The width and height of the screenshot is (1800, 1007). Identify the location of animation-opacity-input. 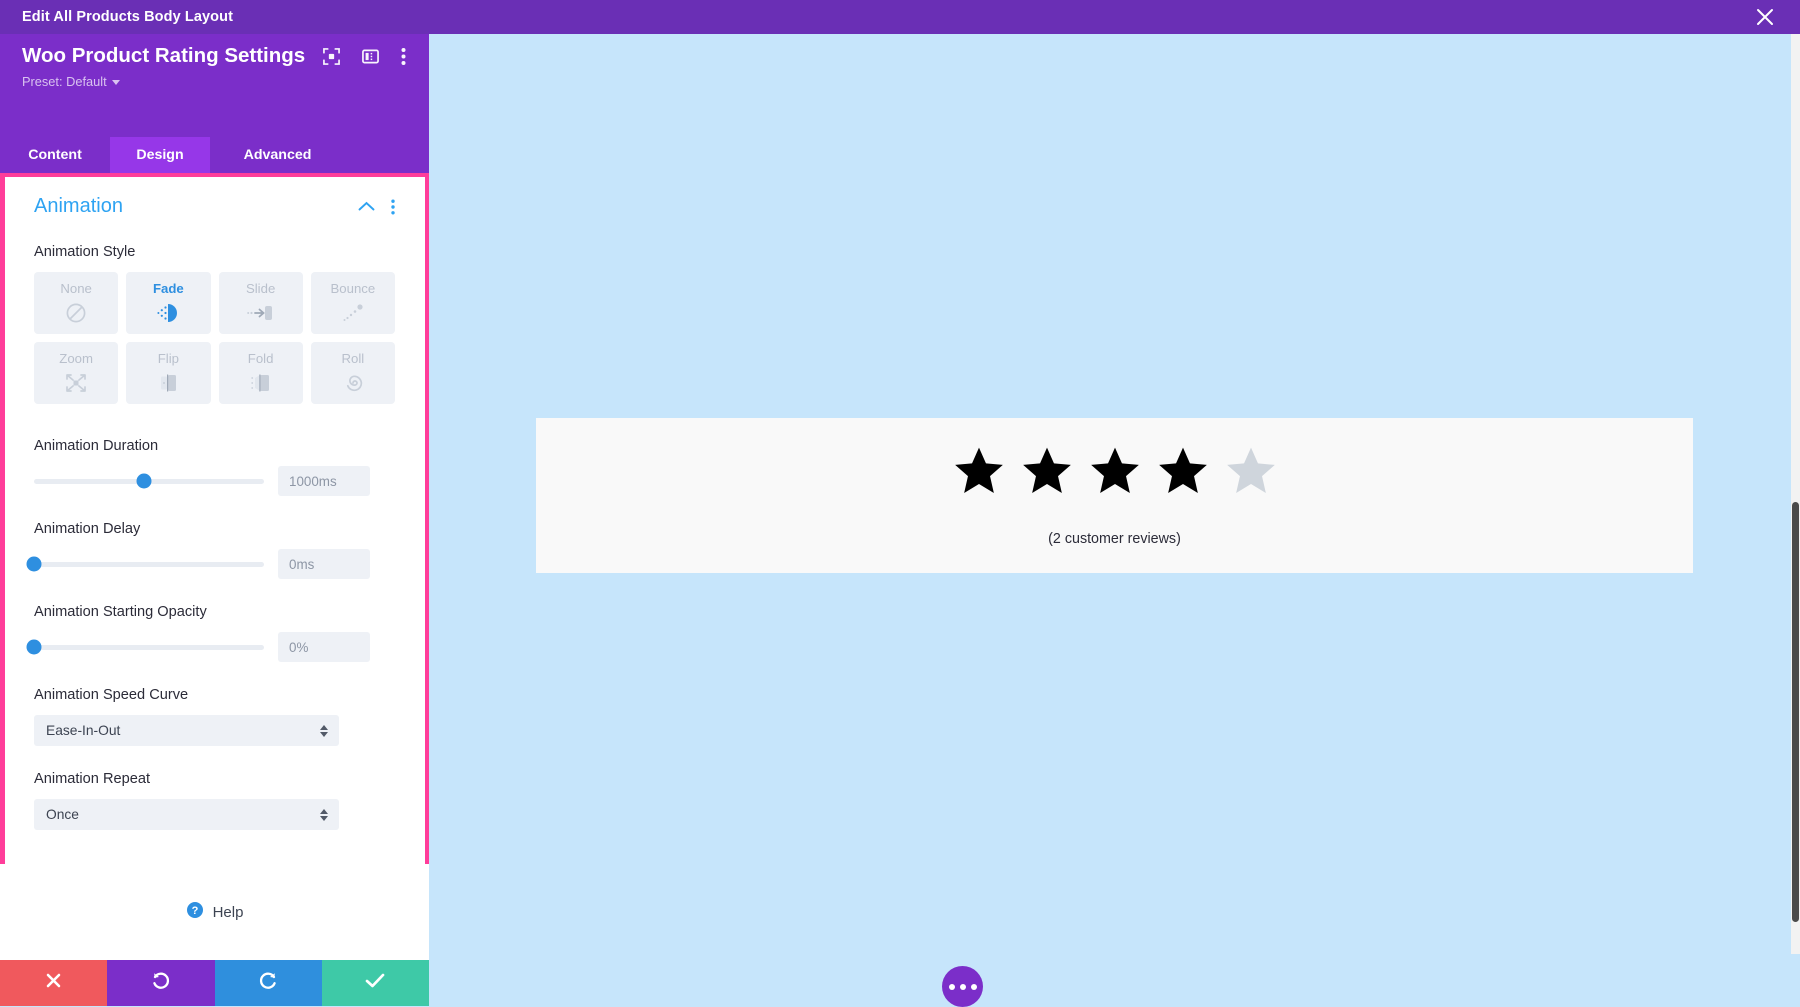
(324, 647).